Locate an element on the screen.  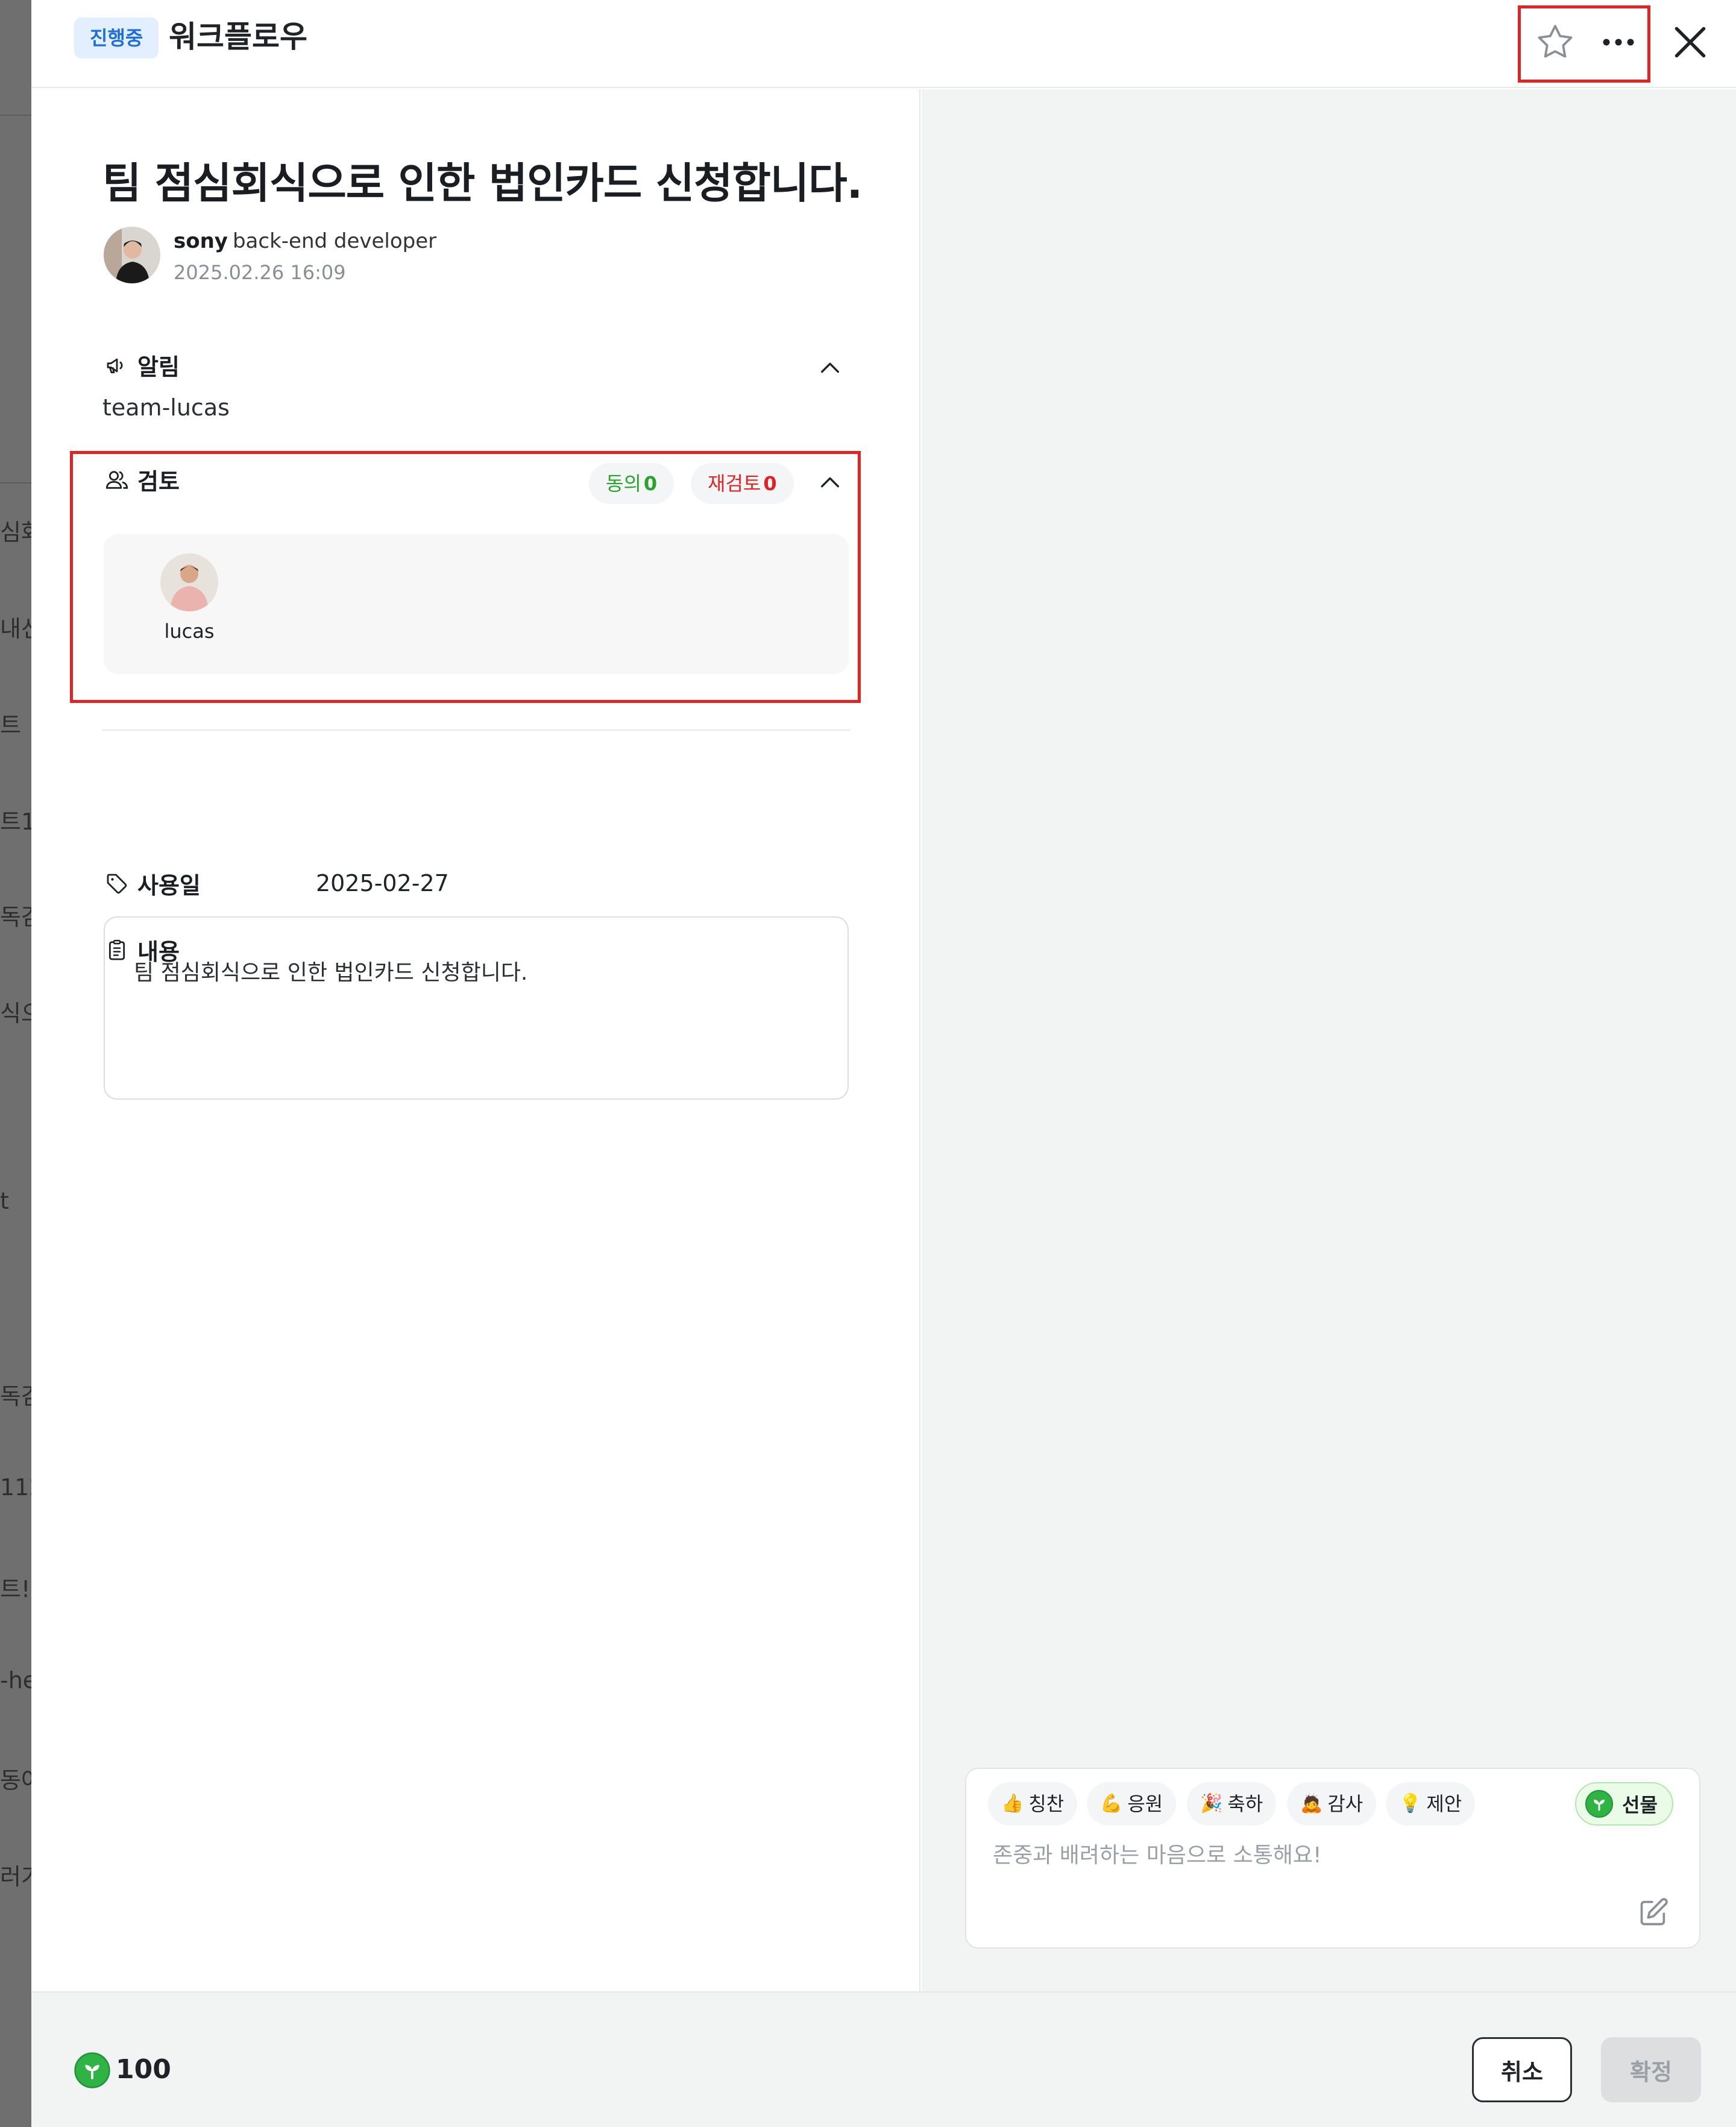
reviewer-avatar is located at coordinates (189, 582).